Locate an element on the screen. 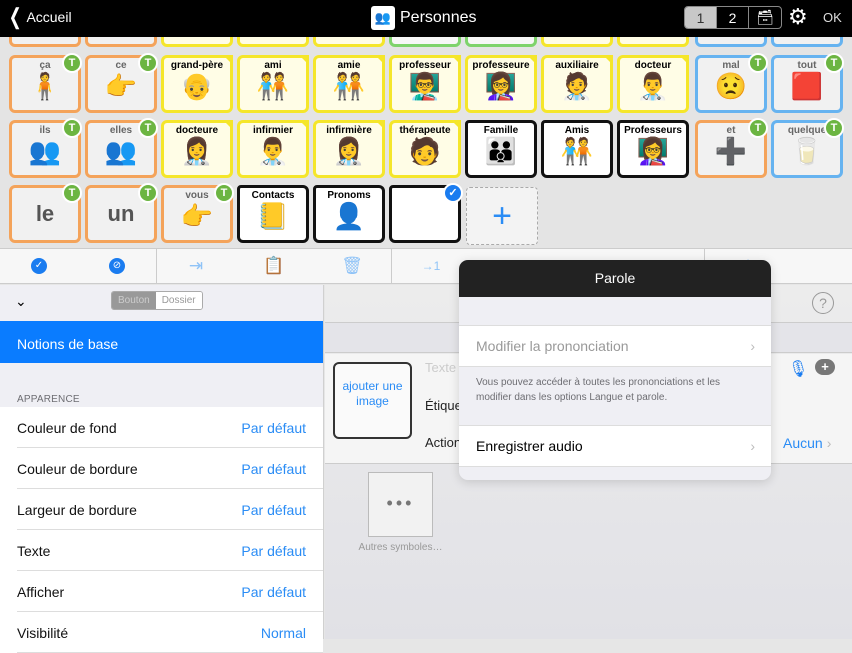  delete-button: 🗑 is located at coordinates (352, 266).